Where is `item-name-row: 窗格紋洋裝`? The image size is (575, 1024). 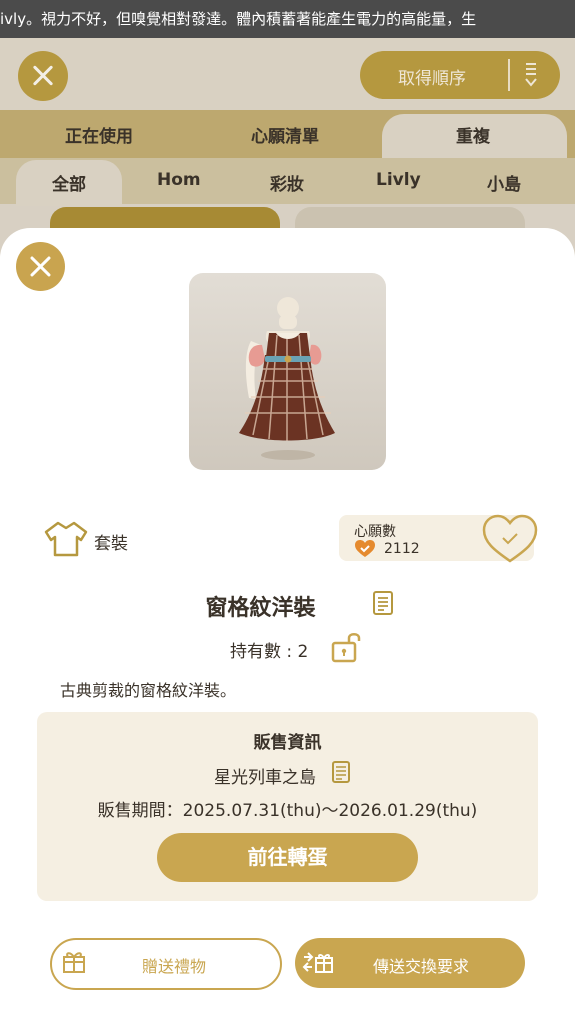
item-name-row: 窗格紋洋裝 is located at coordinates (287, 606).